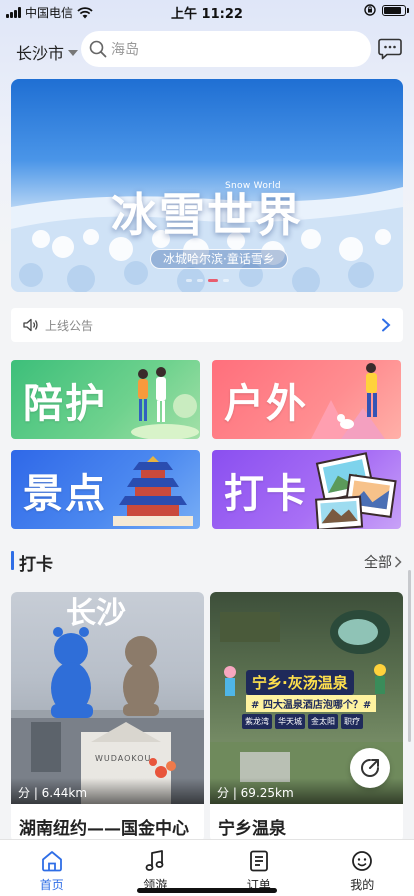 This screenshot has width=414, height=896. I want to click on section-more-label: 全部, so click(378, 563).